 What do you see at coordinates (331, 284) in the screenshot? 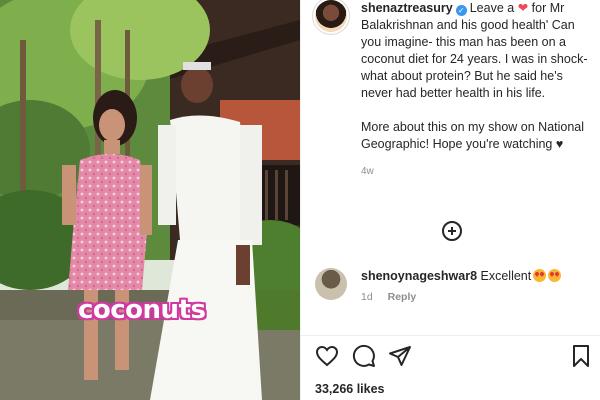
I see `commenter-avatar` at bounding box center [331, 284].